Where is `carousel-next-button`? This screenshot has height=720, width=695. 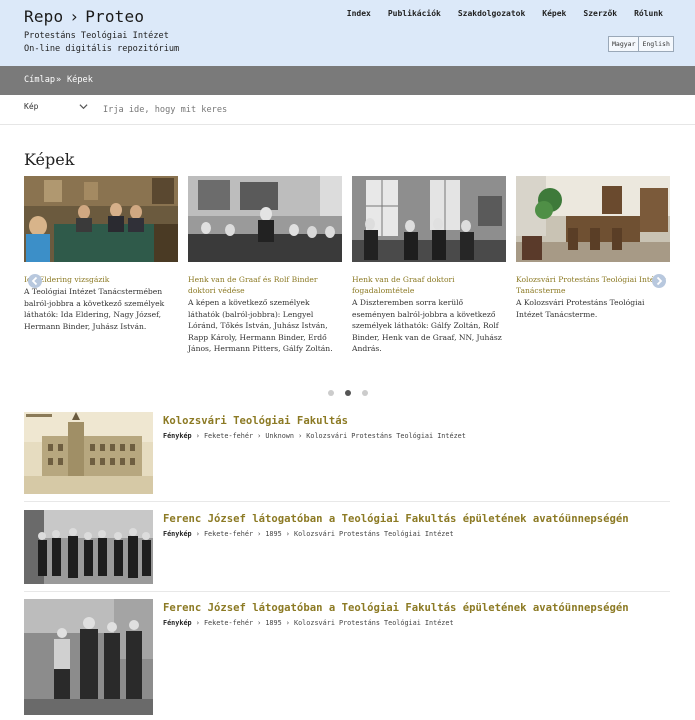 carousel-next-button is located at coordinates (659, 281).